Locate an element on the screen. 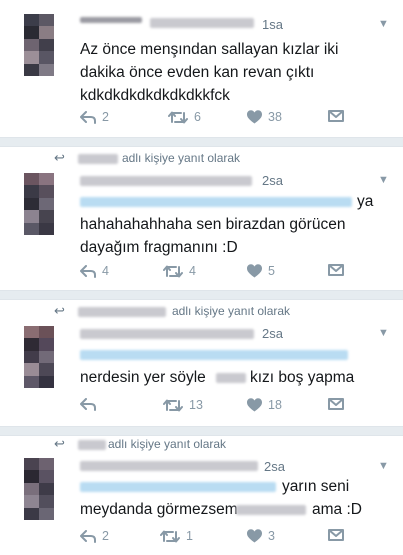 This screenshot has width=403, height=555. tweet-text-line: hahahahahhaha sen birazdan görücen is located at coordinates (213, 224).